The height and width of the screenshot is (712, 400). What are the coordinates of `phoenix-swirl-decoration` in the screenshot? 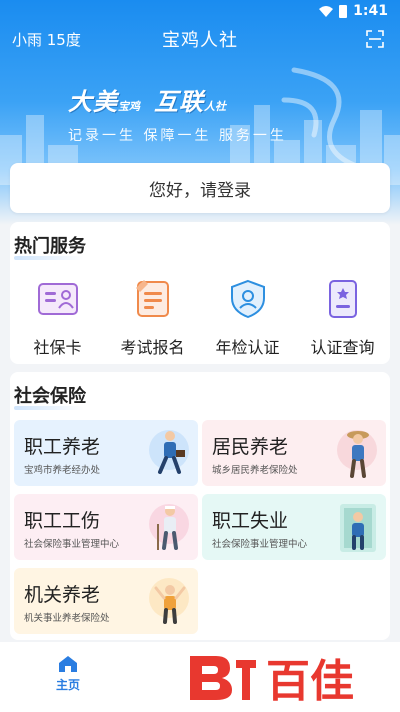 It's located at (319, 117).